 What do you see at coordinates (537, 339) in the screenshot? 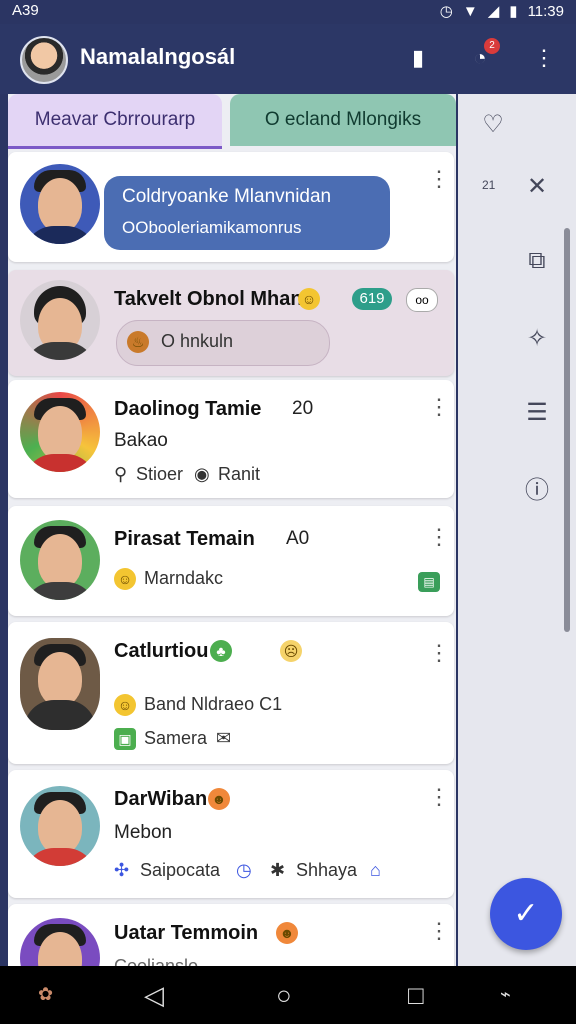
I see `puzzle-icon: ✧` at bounding box center [537, 339].